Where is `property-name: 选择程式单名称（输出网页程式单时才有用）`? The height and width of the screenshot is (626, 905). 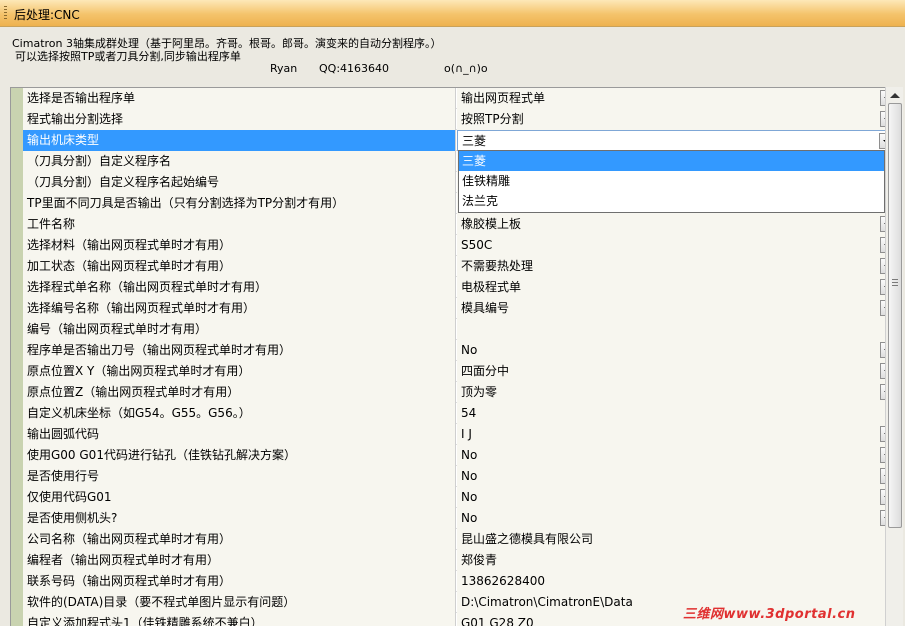 property-name: 选择程式单名称（输出网页程式单时才有用） is located at coordinates (239, 287).